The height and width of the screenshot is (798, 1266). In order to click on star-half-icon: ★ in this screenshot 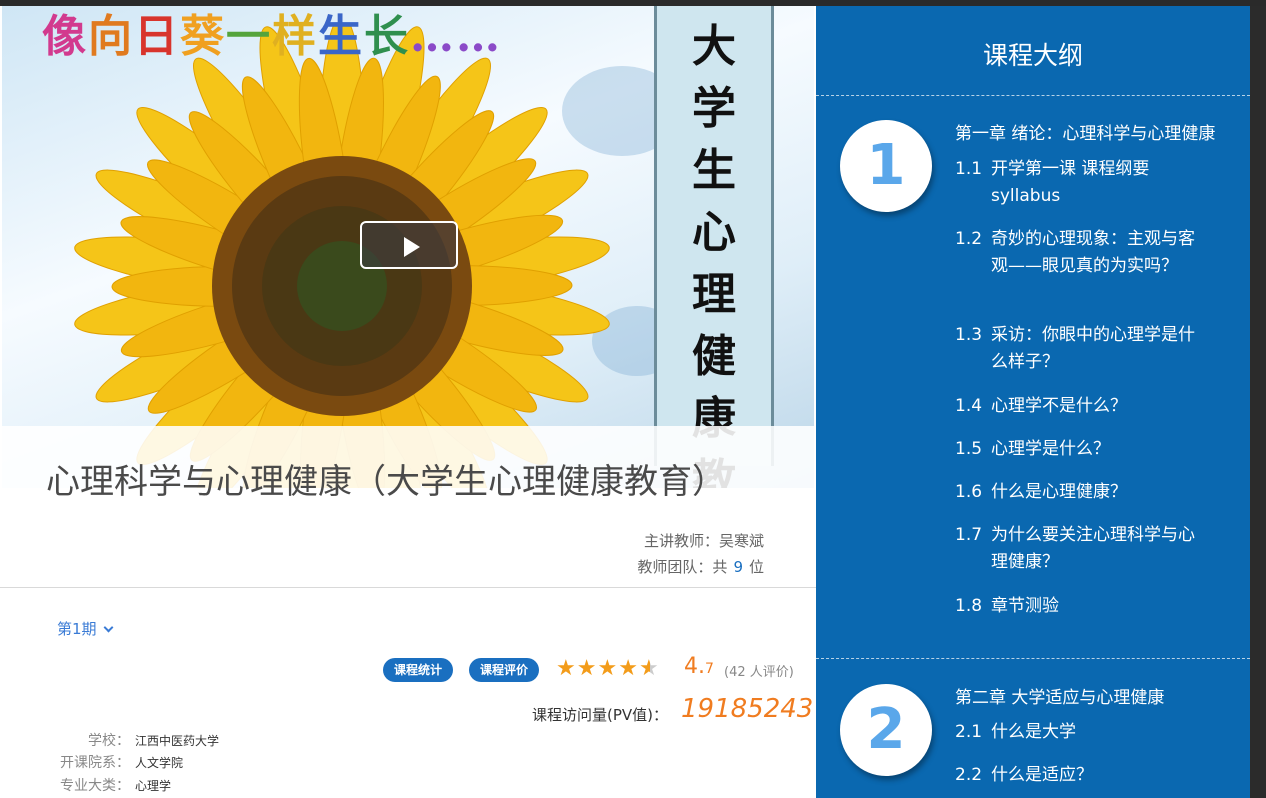, I will do `click(648, 668)`.